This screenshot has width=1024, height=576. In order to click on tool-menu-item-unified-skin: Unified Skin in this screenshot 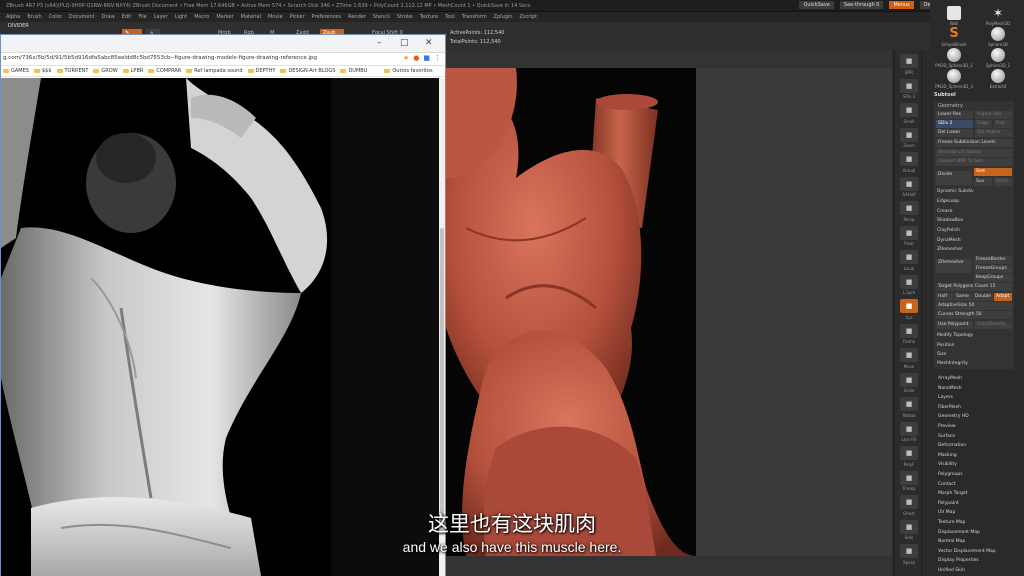, I will do `click(967, 571)`.